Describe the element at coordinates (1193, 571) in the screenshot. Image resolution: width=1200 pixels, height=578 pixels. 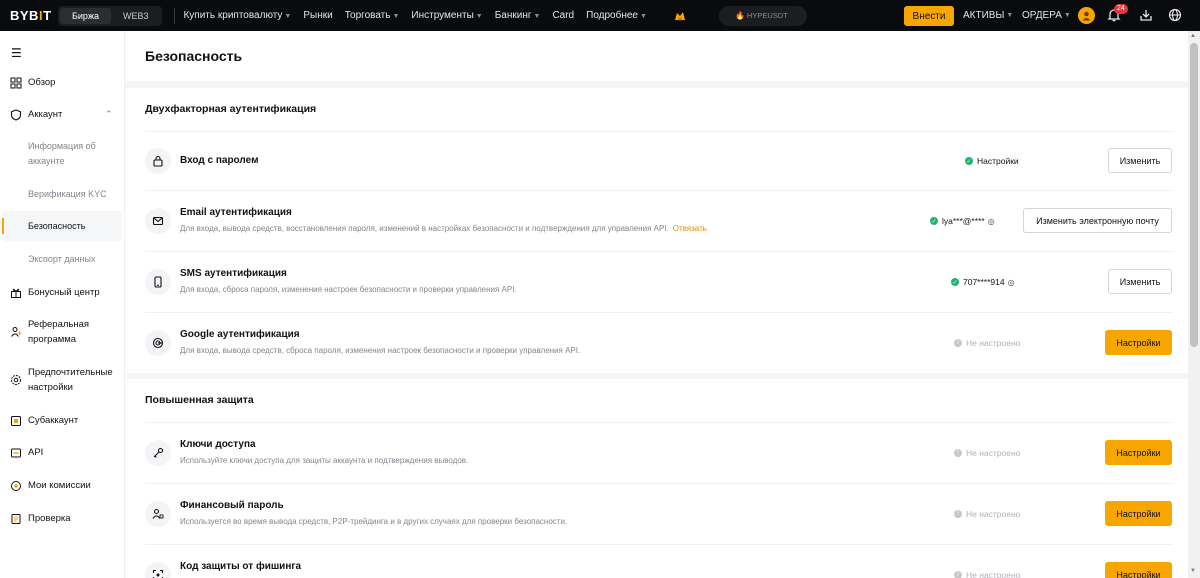
I see `scroll-down-icon: ▼` at that location.